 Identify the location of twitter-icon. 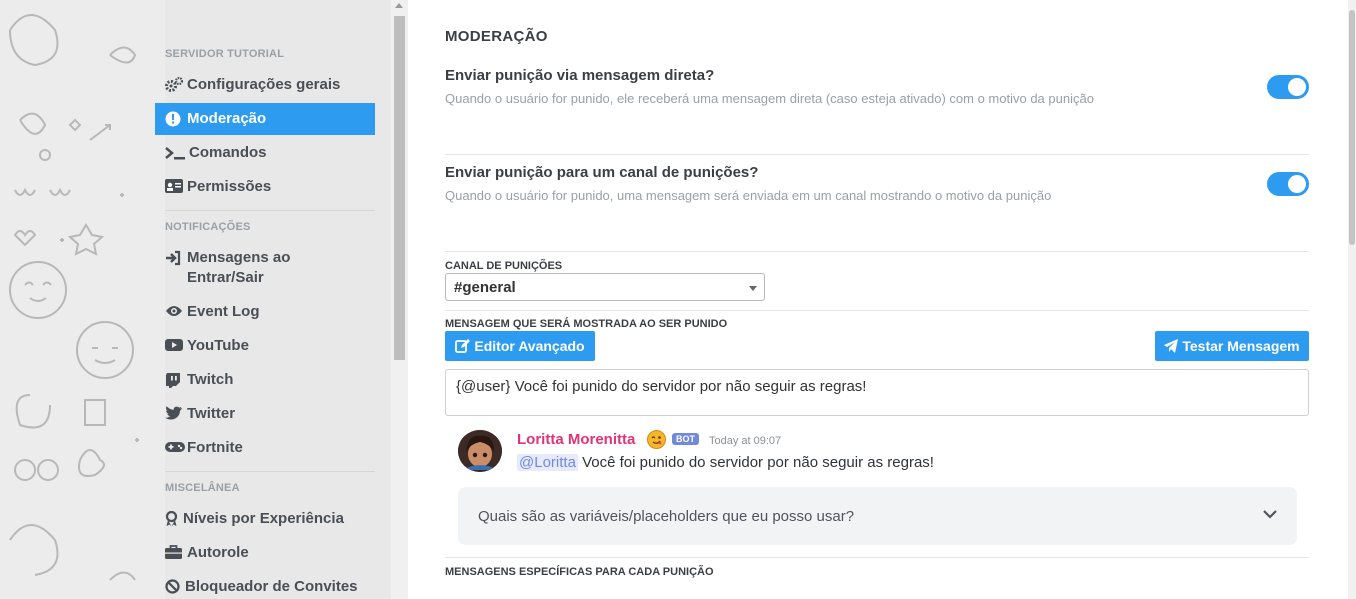
(174, 414).